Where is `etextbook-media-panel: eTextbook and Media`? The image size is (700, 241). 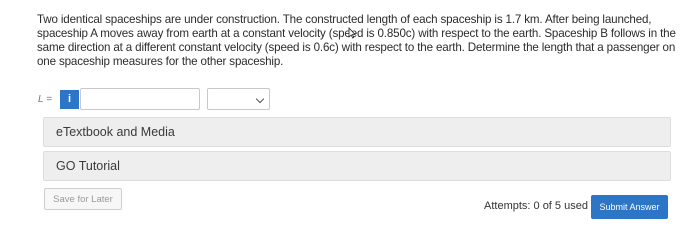 etextbook-media-panel: eTextbook and Media is located at coordinates (357, 132).